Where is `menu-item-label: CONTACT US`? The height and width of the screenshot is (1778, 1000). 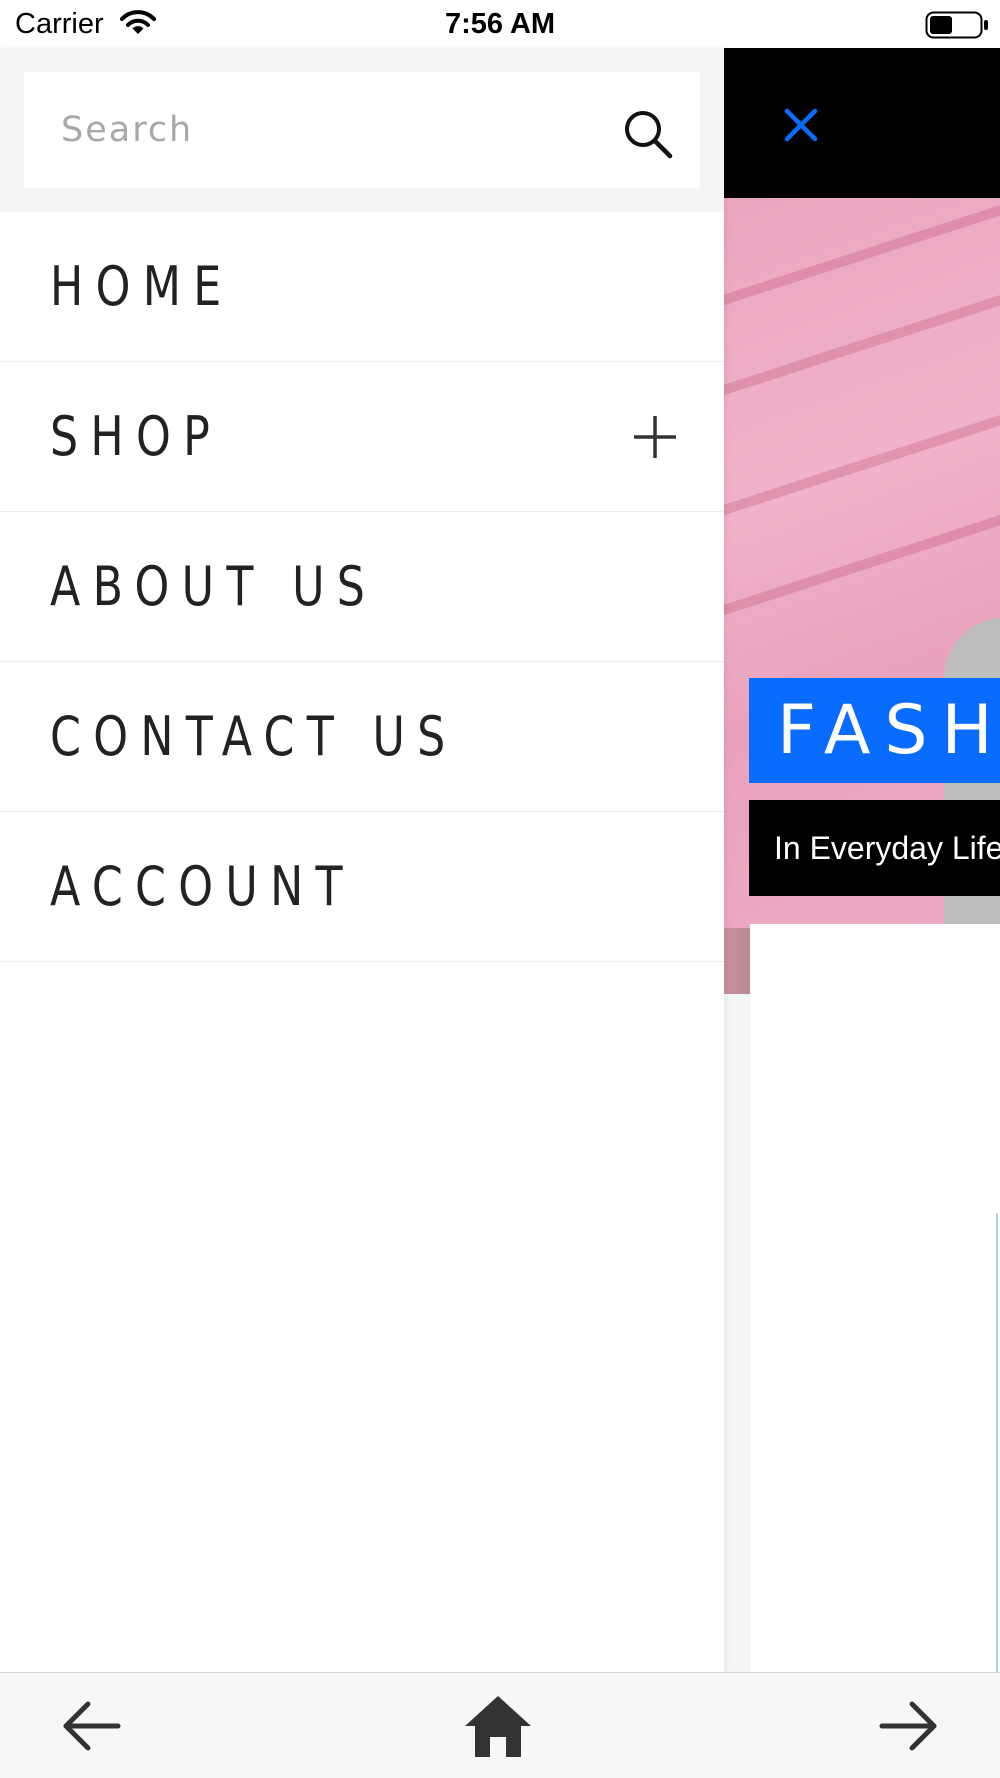
menu-item-label: CONTACT US is located at coordinates (254, 736).